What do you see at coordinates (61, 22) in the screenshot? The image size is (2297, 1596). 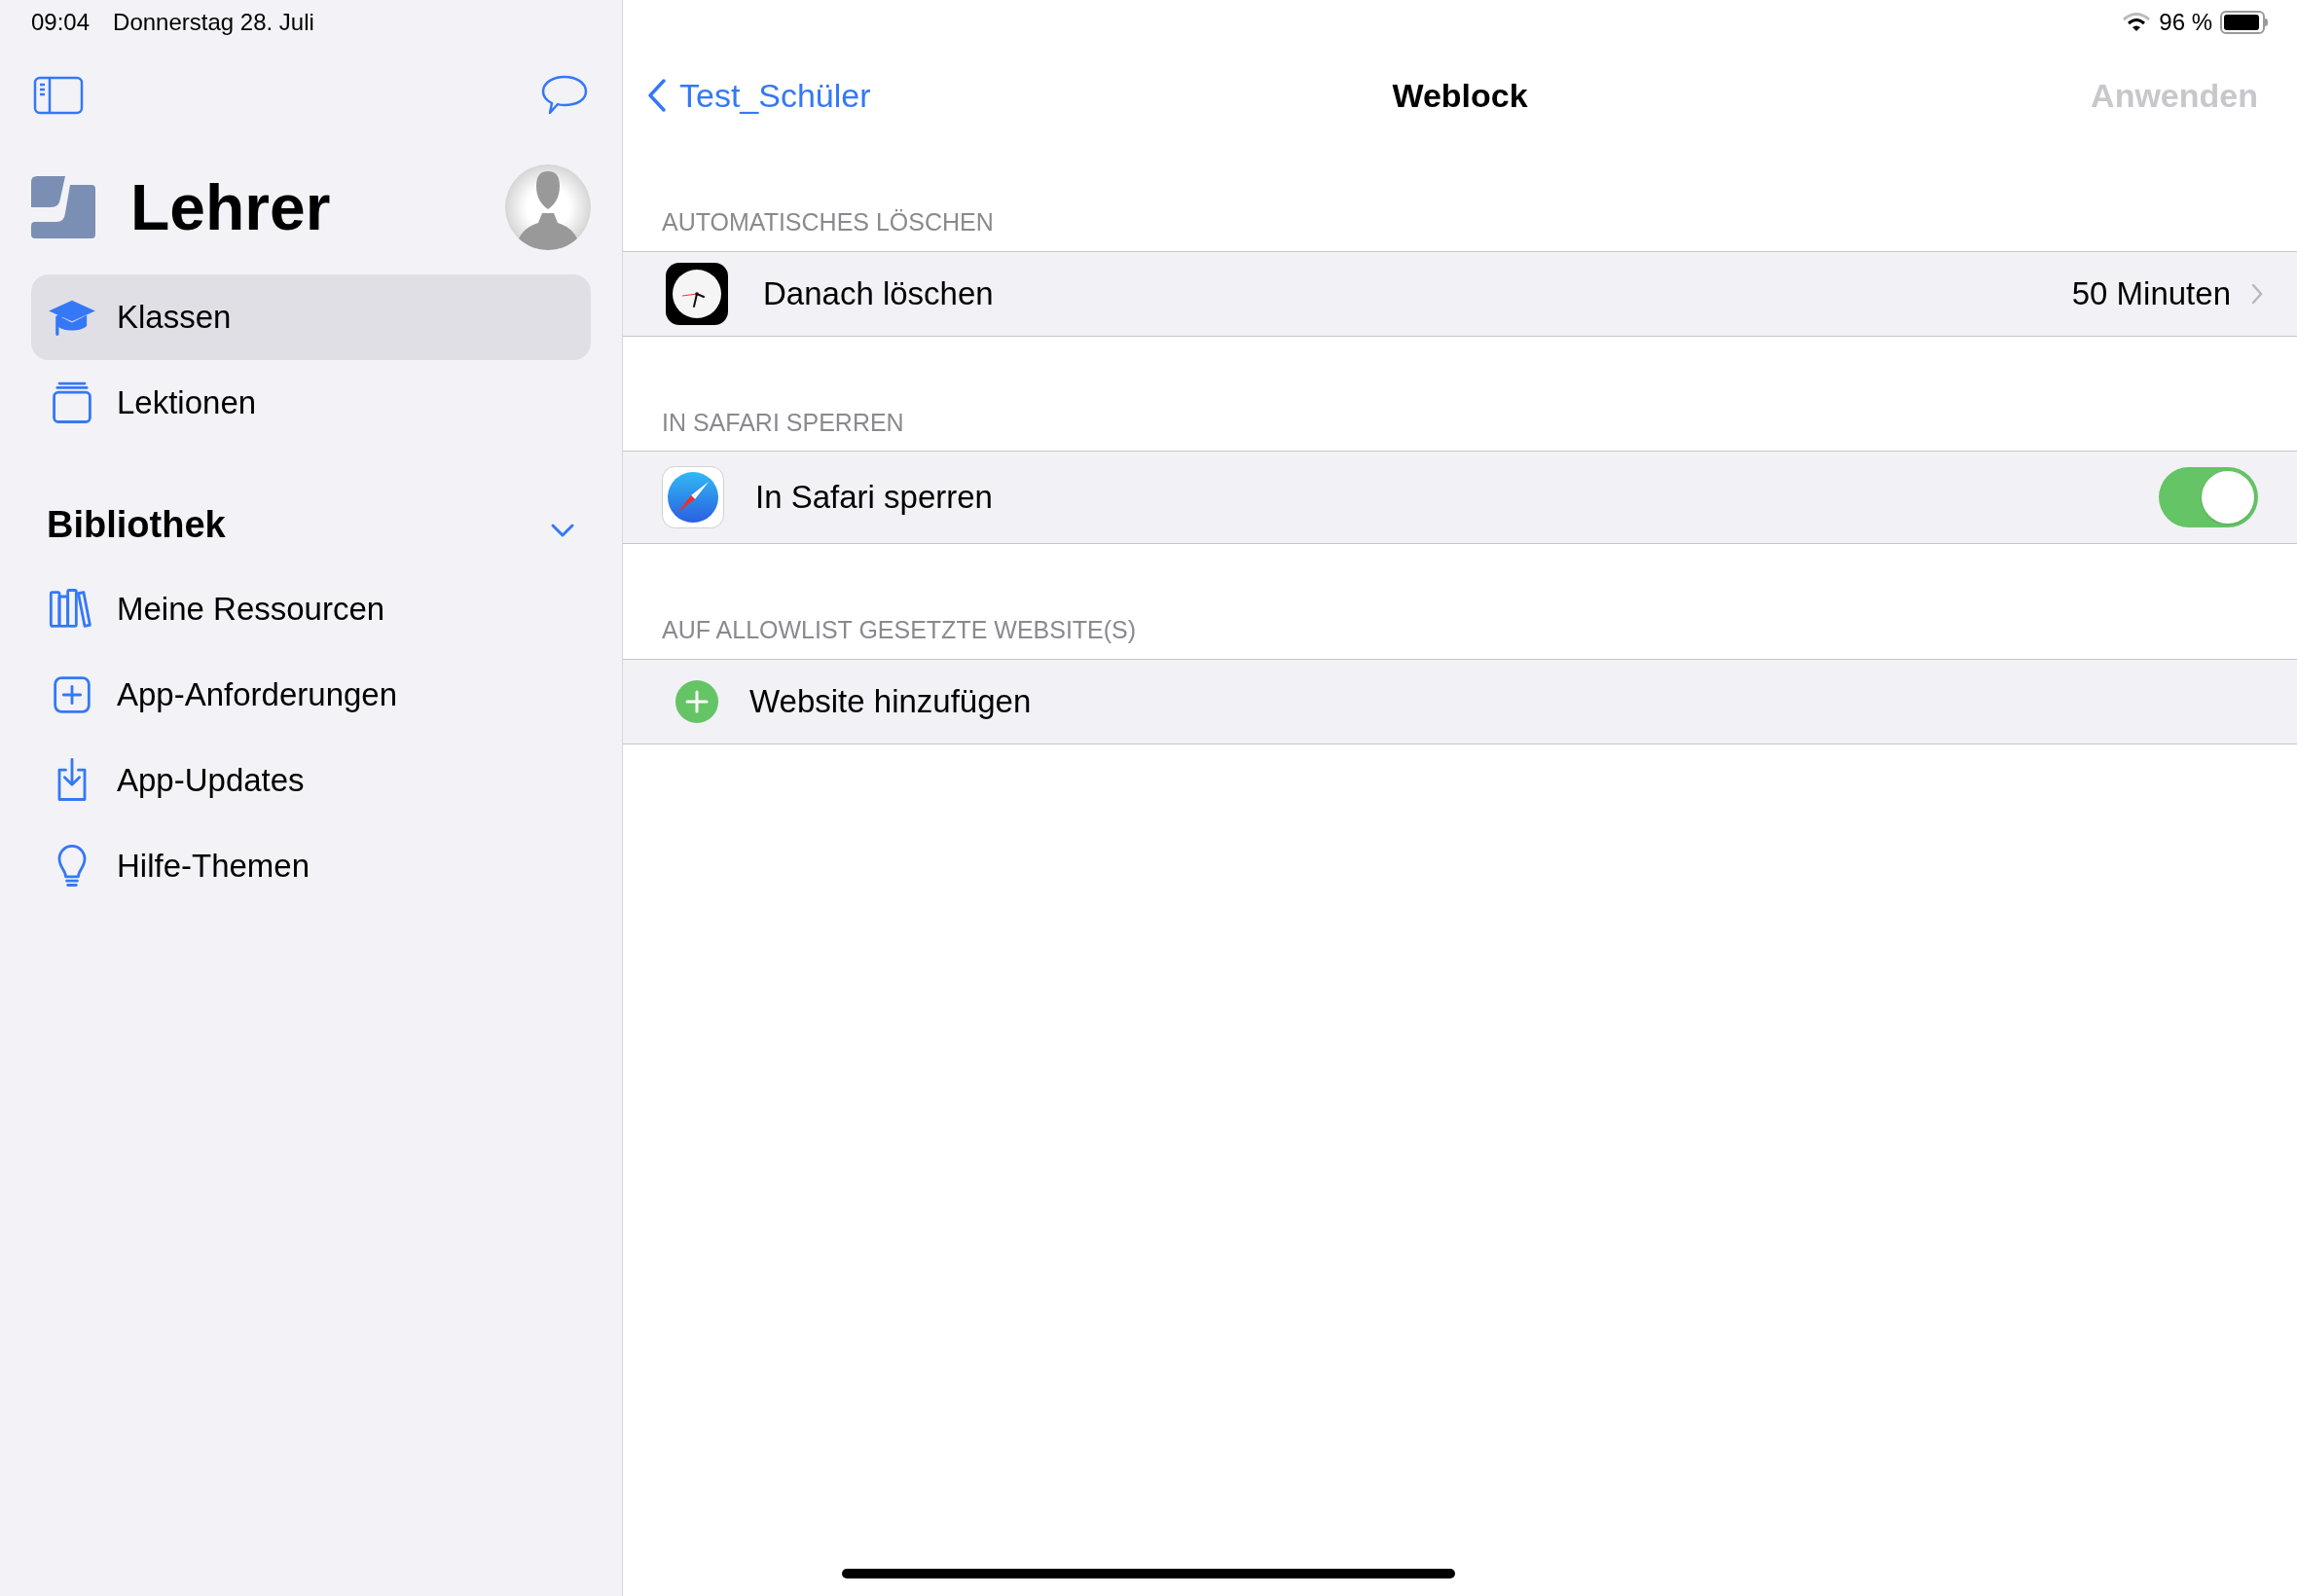 I see `status-time: 09:04` at bounding box center [61, 22].